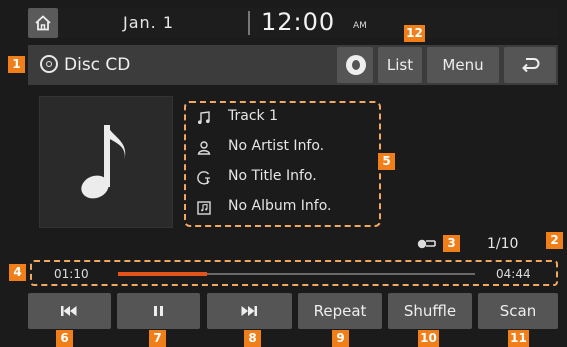 The width and height of the screenshot is (567, 347). What do you see at coordinates (428, 338) in the screenshot?
I see `callout-shuffle: 10` at bounding box center [428, 338].